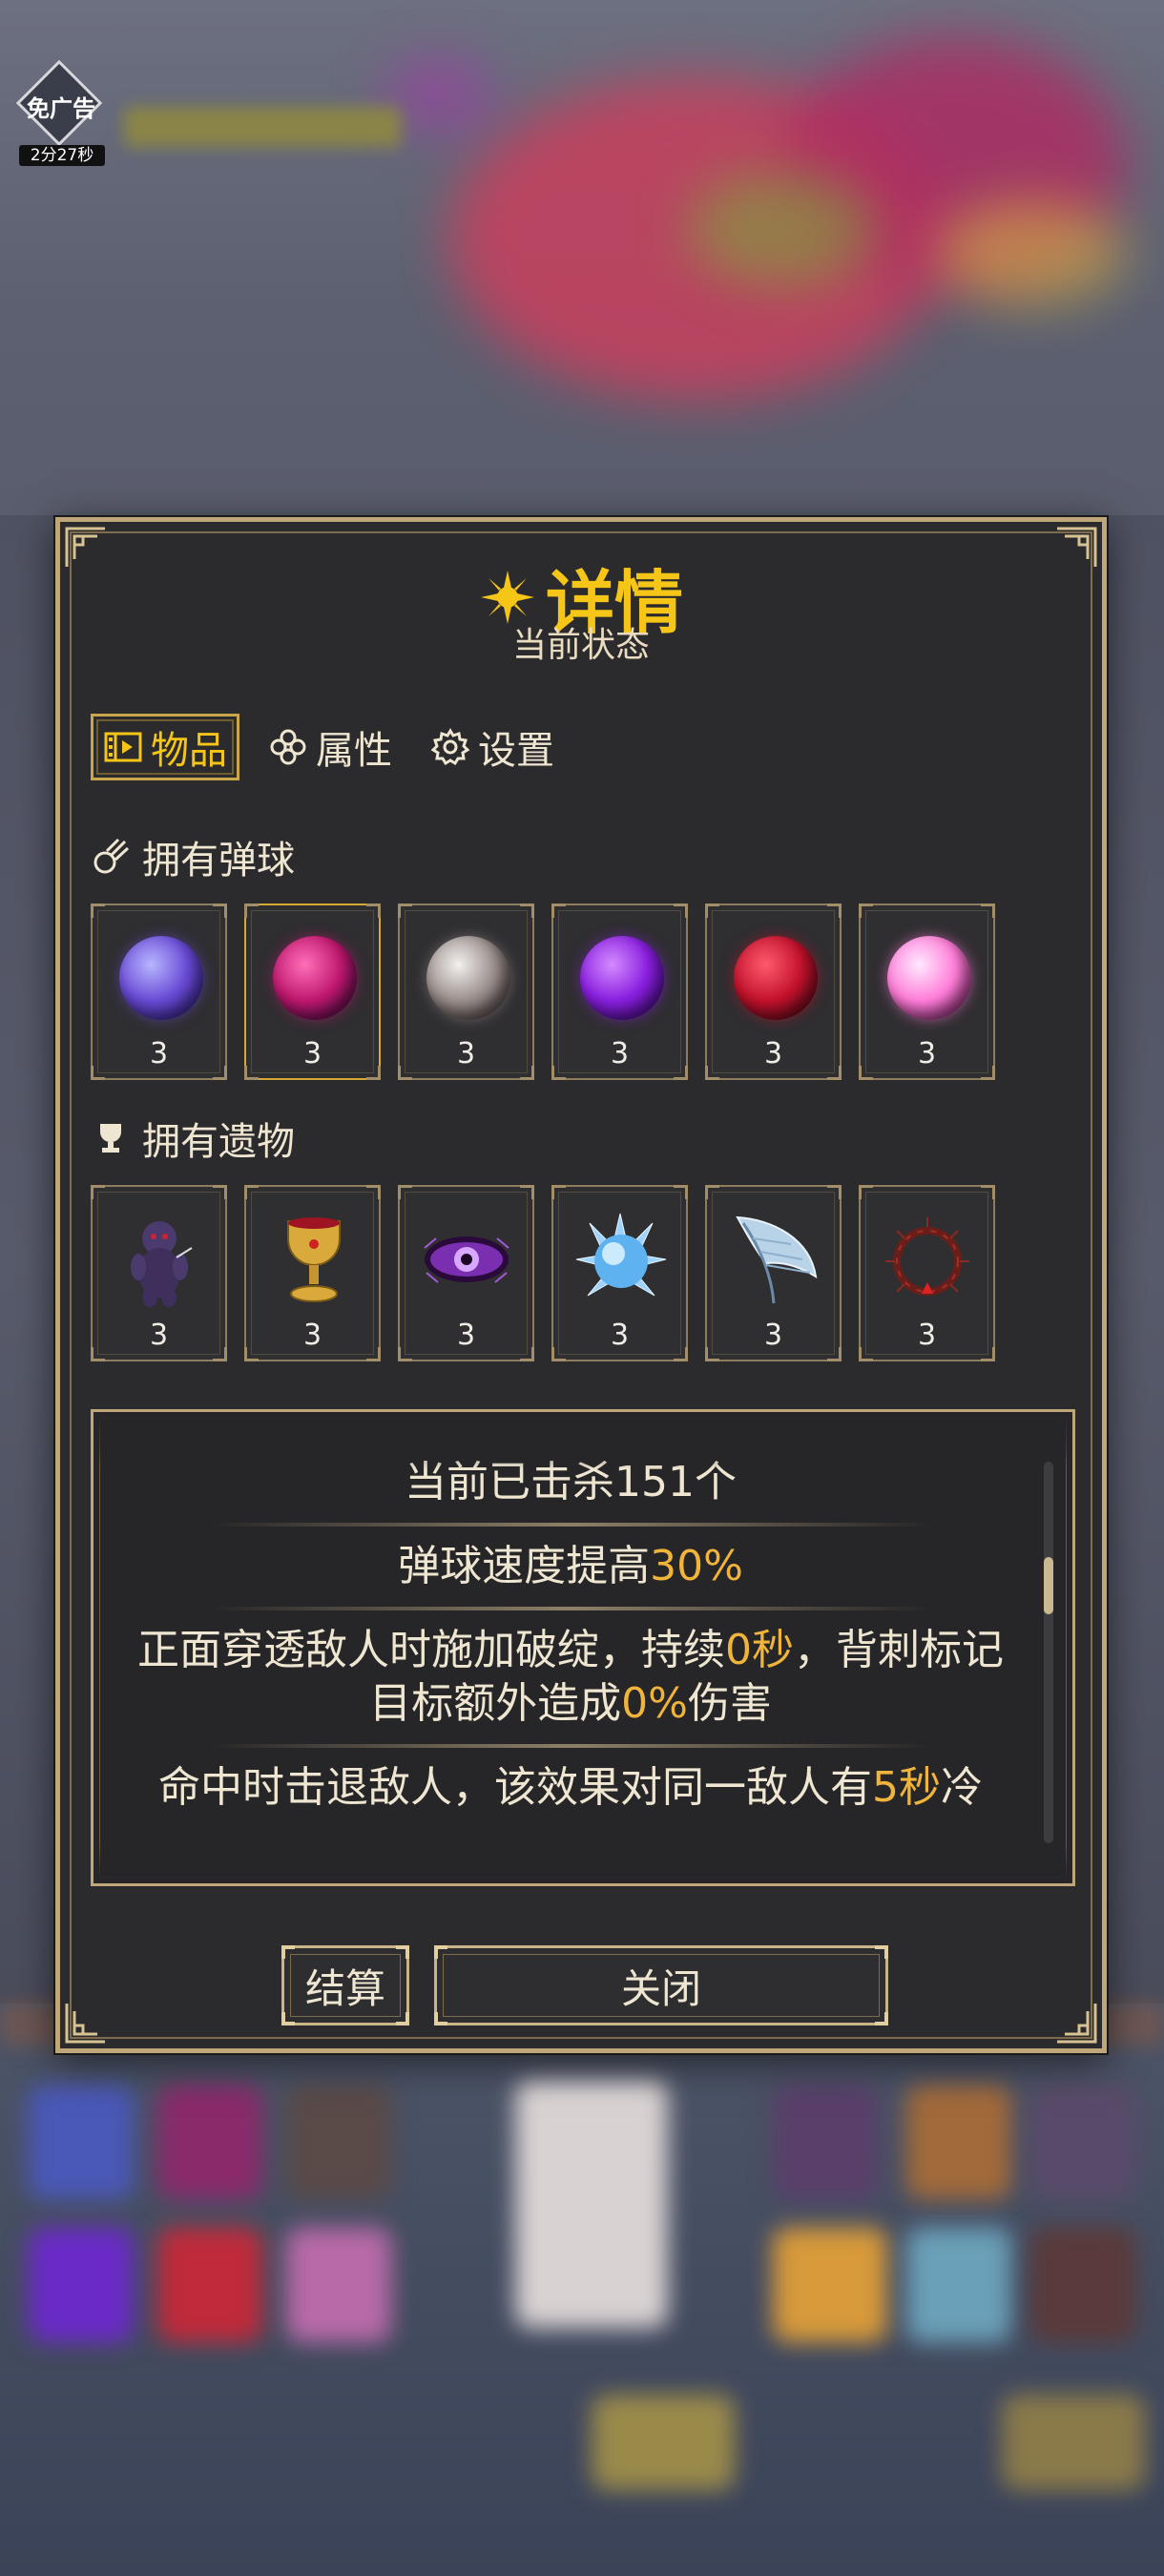 The width and height of the screenshot is (1164, 2576). Describe the element at coordinates (467, 1260) in the screenshot. I see `purple-eye-icon` at that location.